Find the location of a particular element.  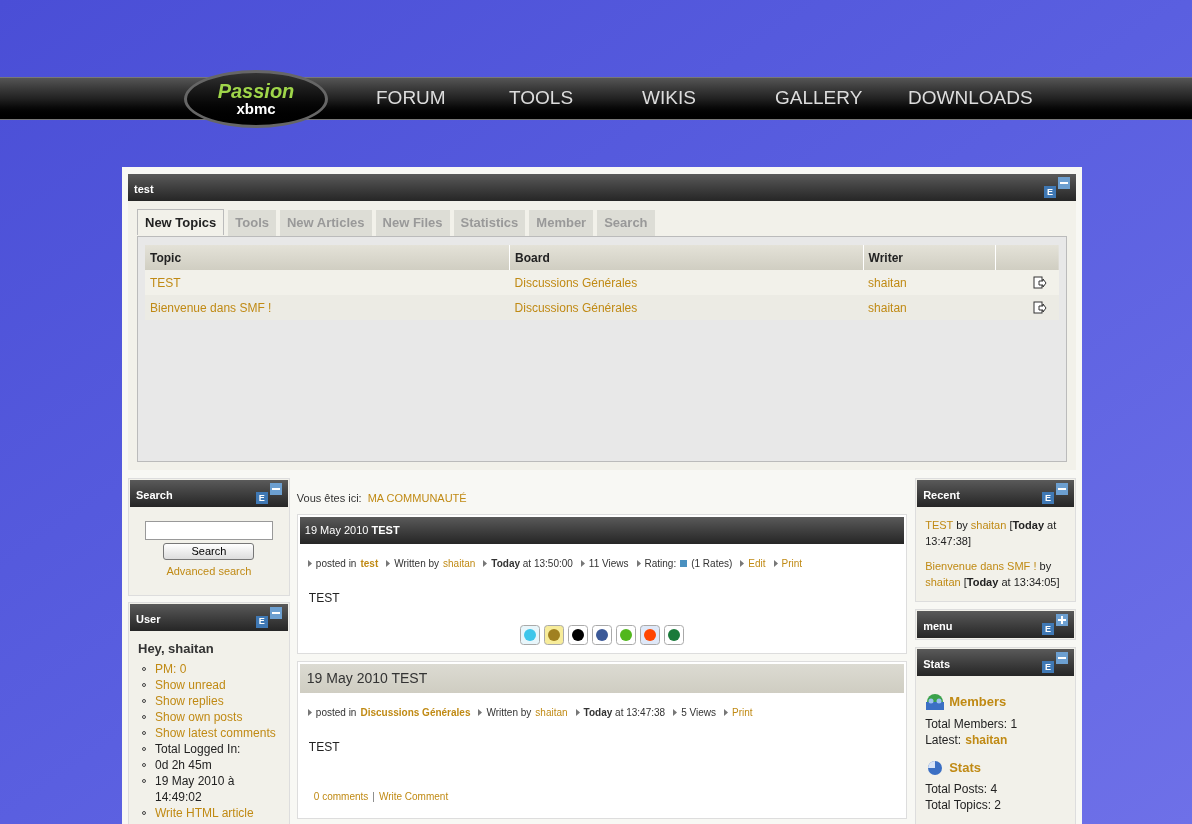

stats-section-title: Stats is located at coordinates (965, 767).